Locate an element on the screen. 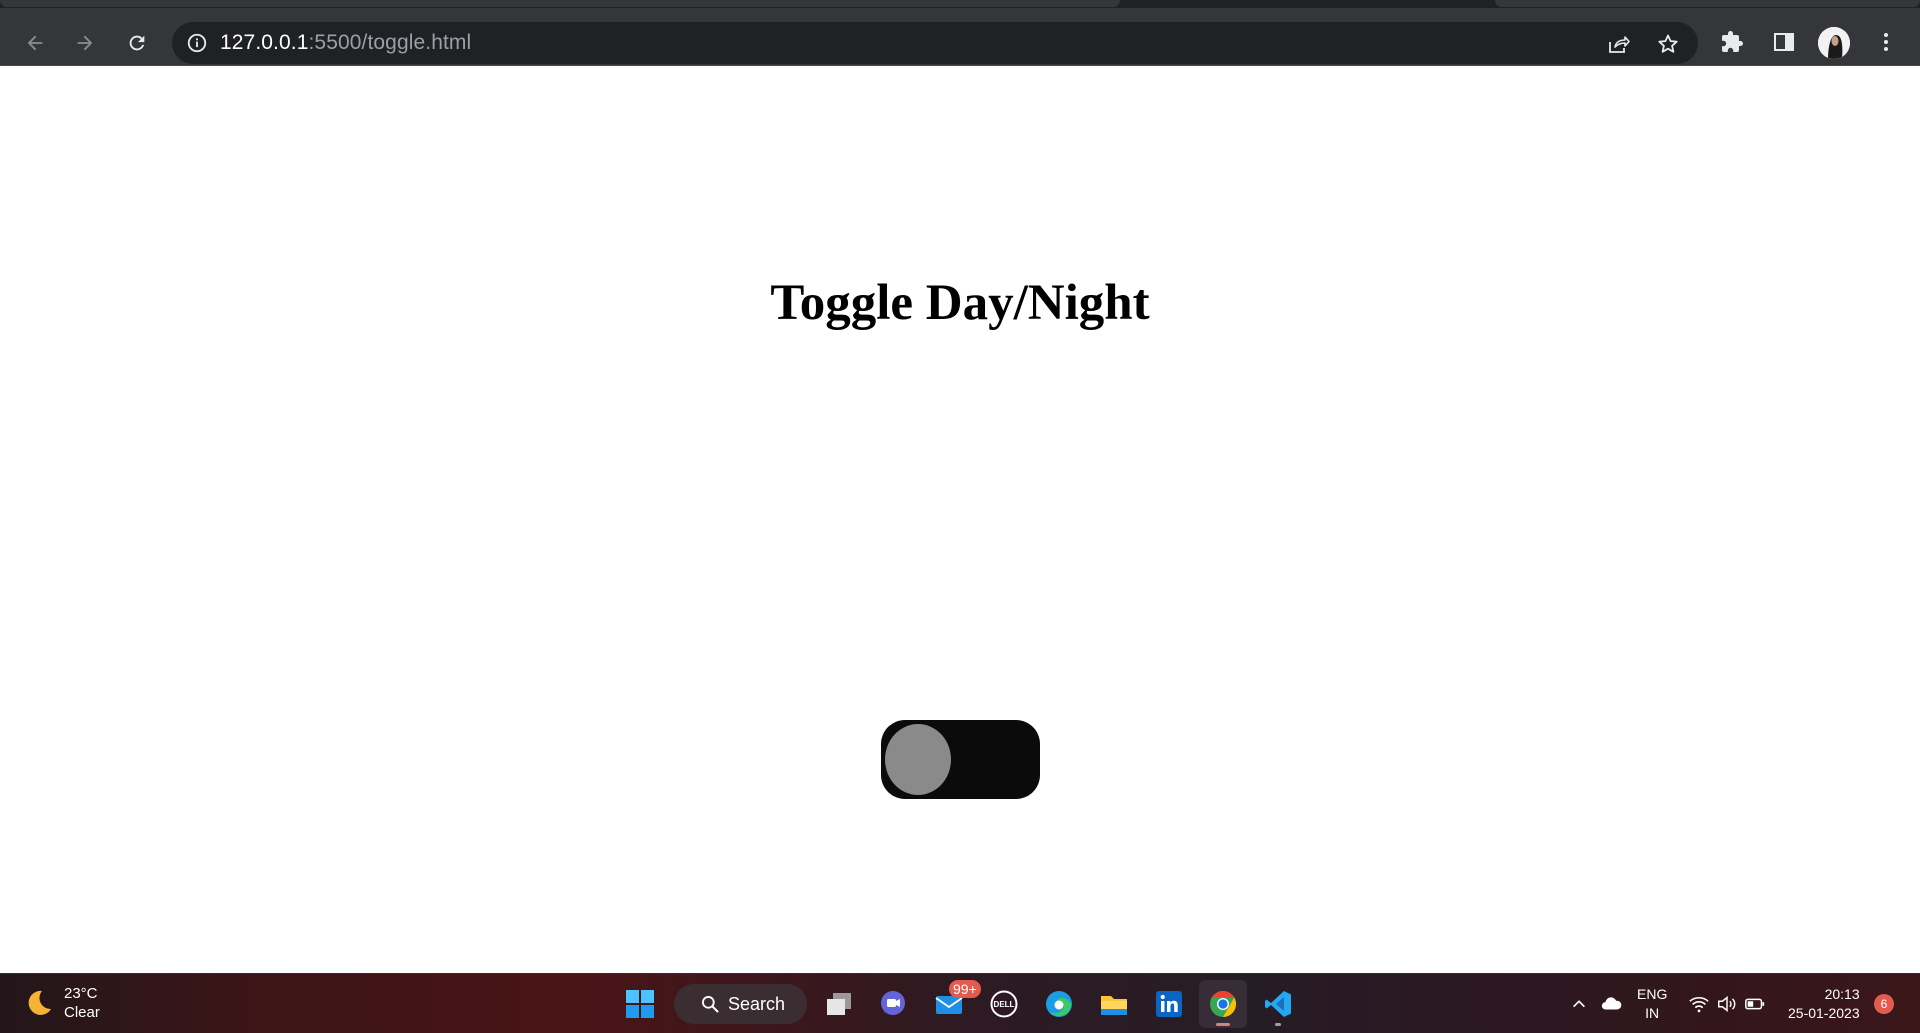  chevron-up-icon is located at coordinates (1579, 1004).